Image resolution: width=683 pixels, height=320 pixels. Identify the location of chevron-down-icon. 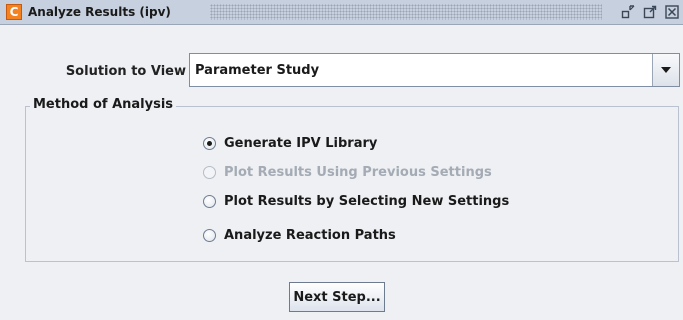
(665, 70).